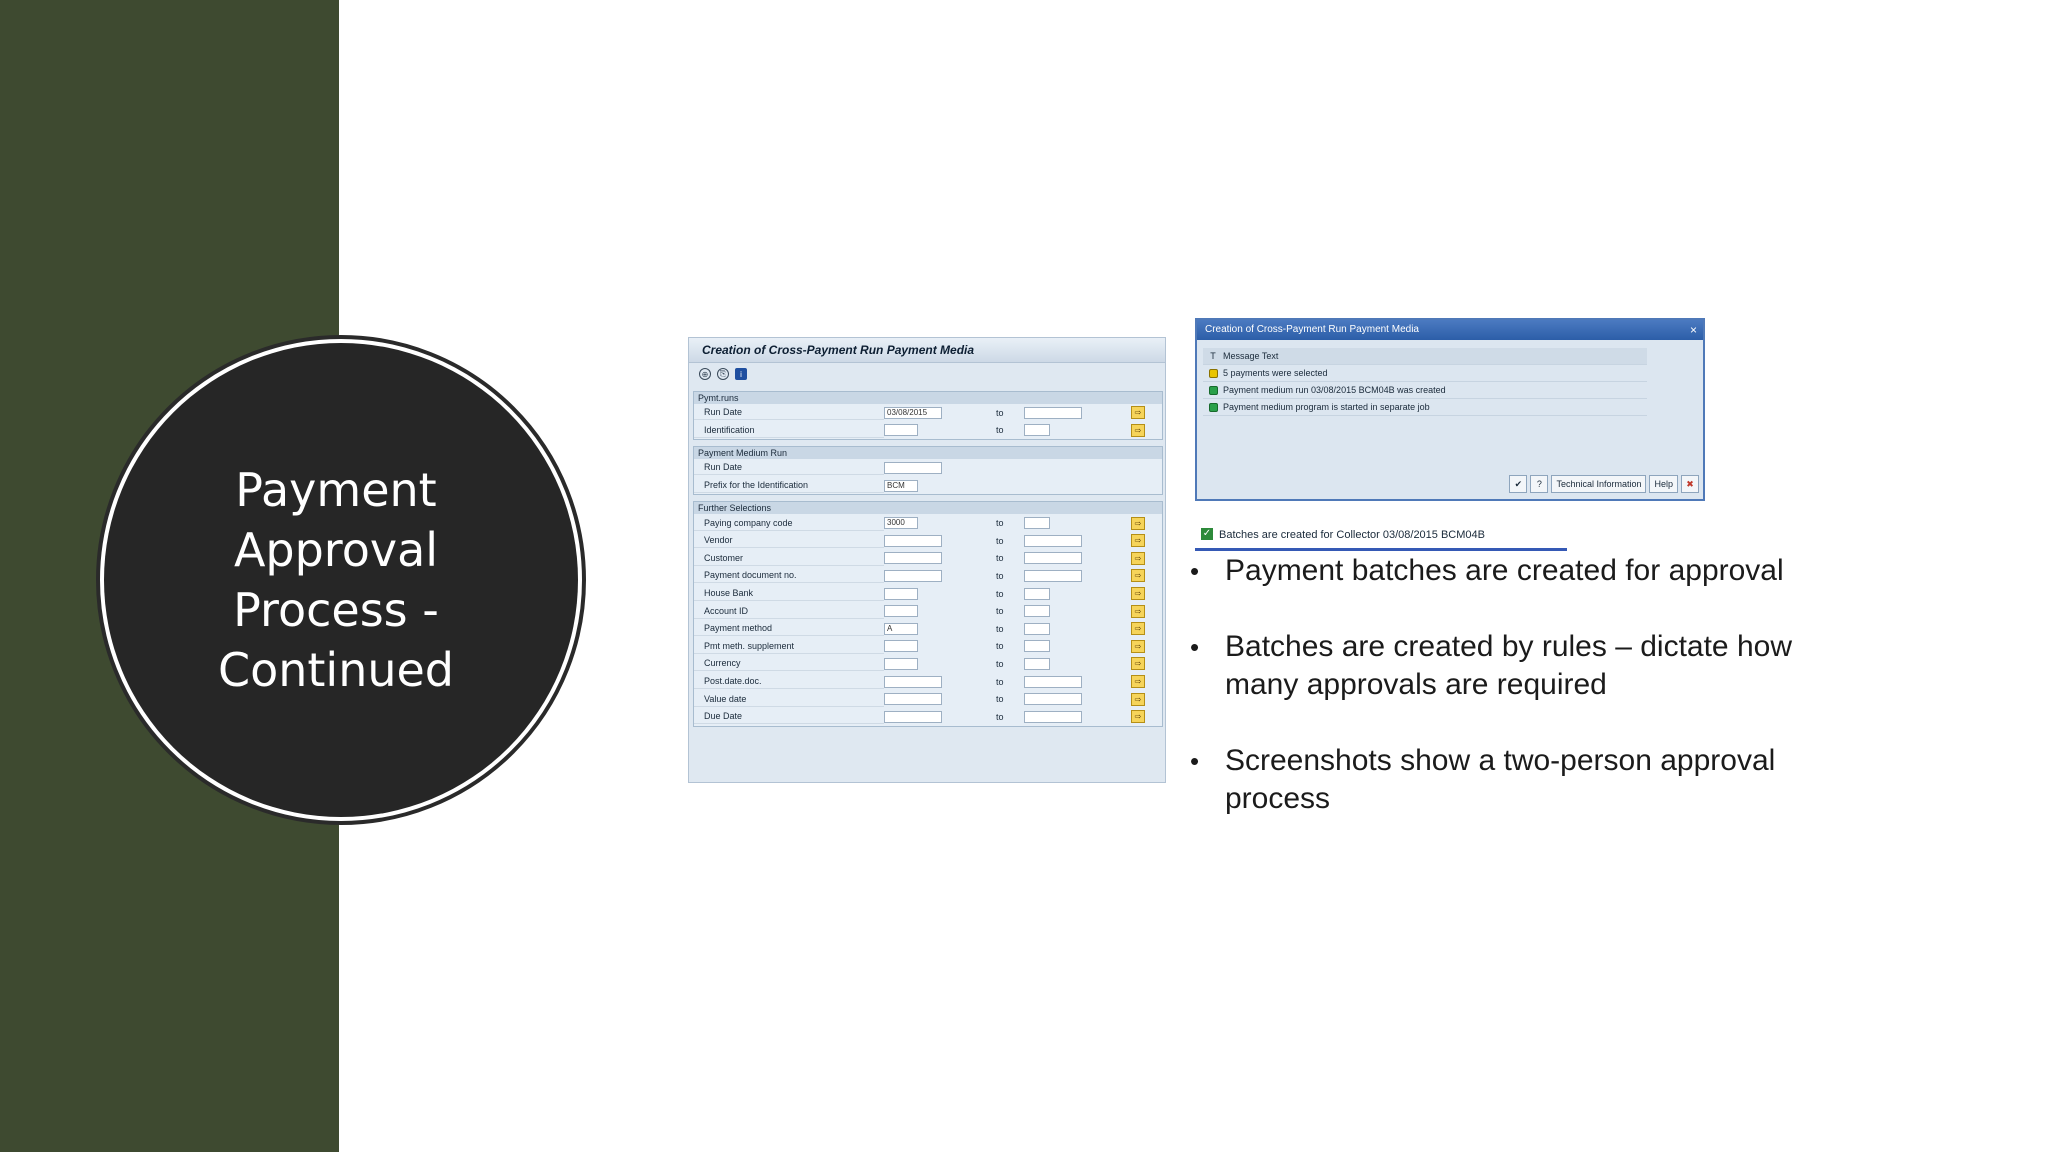  What do you see at coordinates (928, 486) in the screenshot?
I see `selection-row: Prefix for the Identification BCM` at bounding box center [928, 486].